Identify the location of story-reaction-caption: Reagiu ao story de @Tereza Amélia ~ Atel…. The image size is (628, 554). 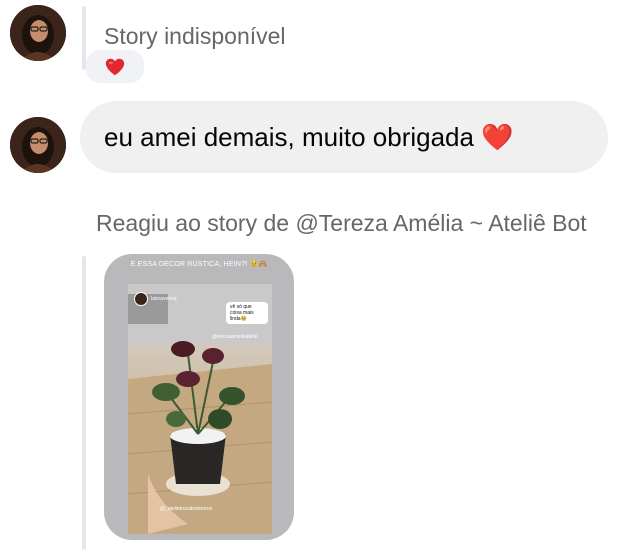
(341, 223).